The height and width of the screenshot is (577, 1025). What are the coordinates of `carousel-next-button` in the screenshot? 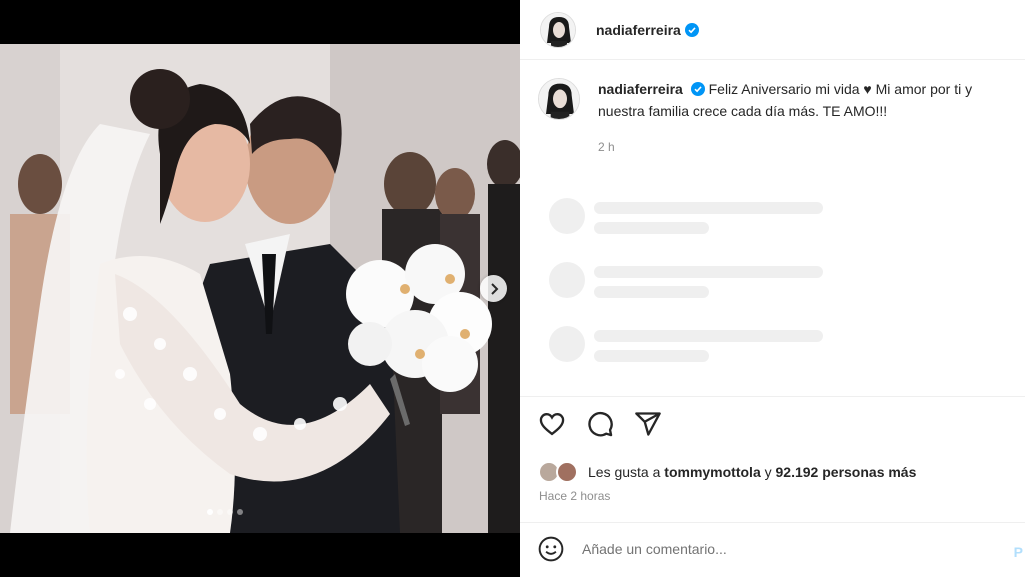 It's located at (493, 288).